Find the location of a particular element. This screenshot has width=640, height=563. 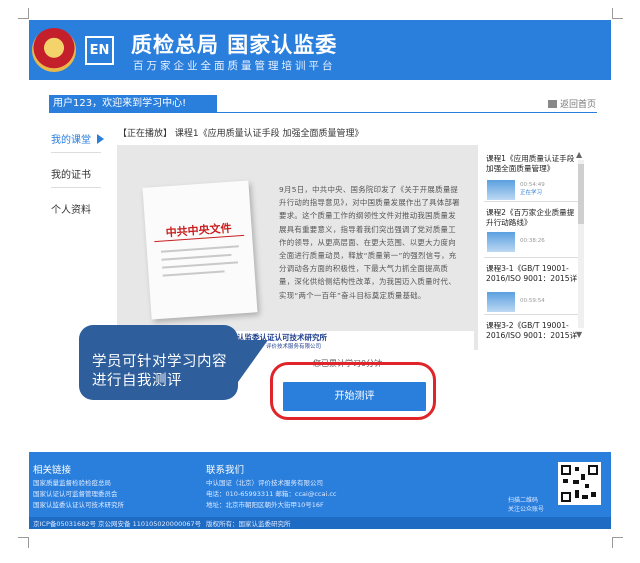

sidebar-item-my-classroom: 我的课堂 is located at coordinates (77, 138).